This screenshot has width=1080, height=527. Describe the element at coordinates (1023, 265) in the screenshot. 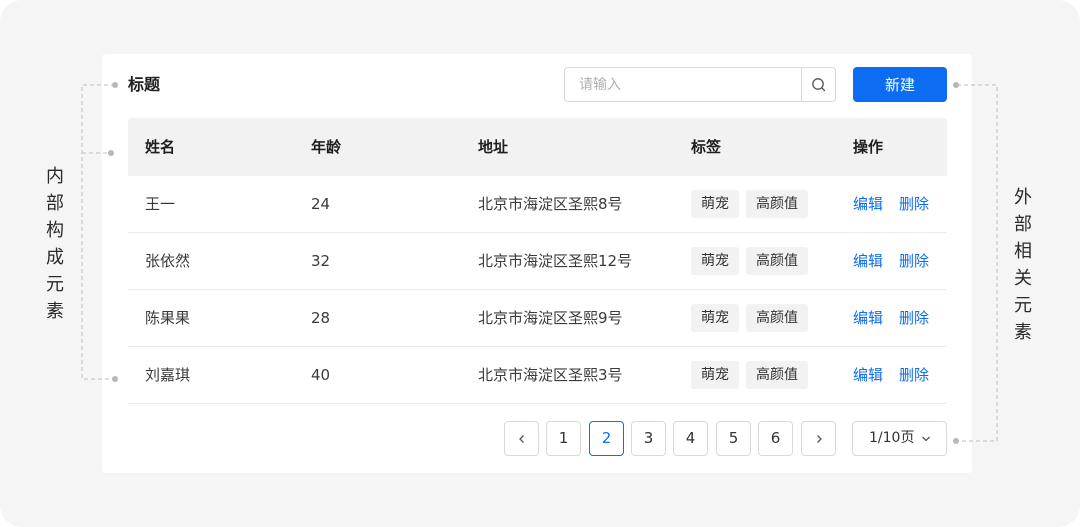

I see `annotation-external-elements: 外部相关元素` at that location.